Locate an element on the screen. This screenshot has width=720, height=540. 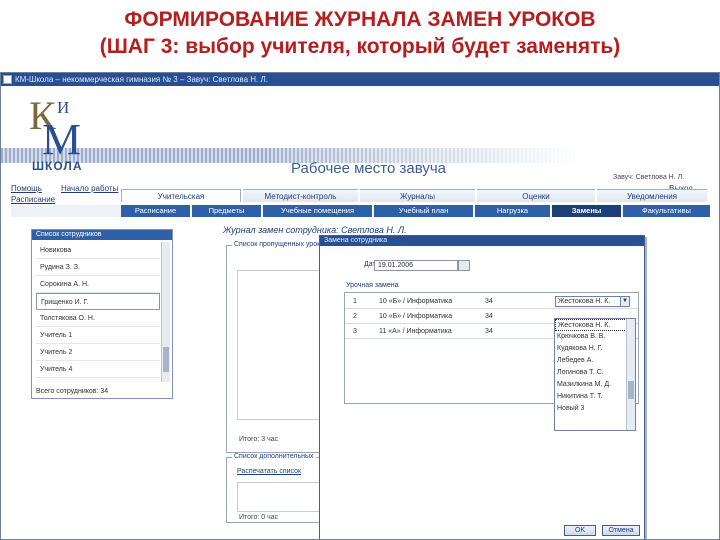
dropdown-option: Логинова Т. С. is located at coordinates (595, 373).